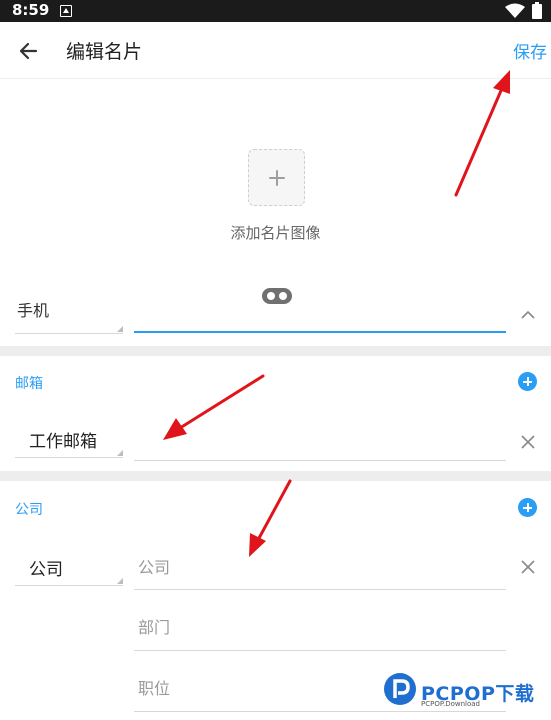 This screenshot has width=551, height=720. What do you see at coordinates (320, 627) in the screenshot?
I see `department-input` at bounding box center [320, 627].